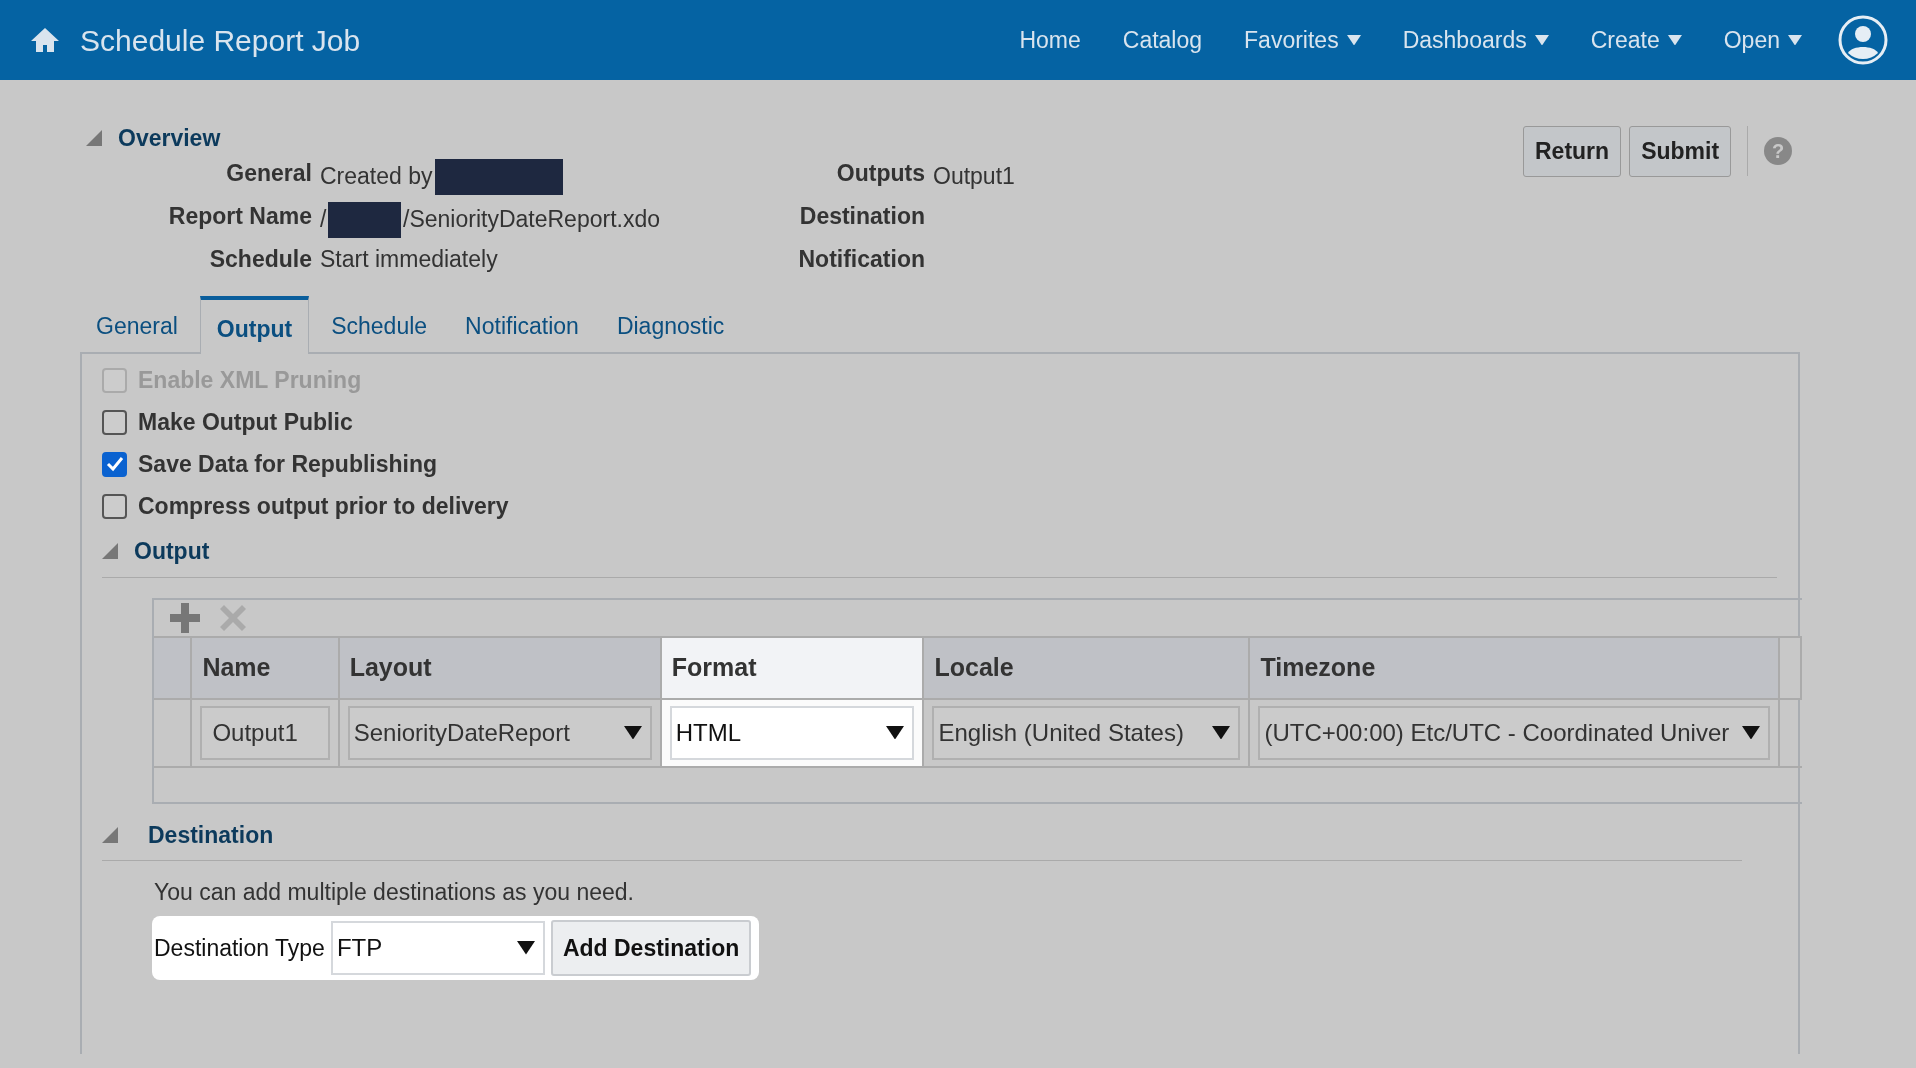 The width and height of the screenshot is (1916, 1068). Describe the element at coordinates (1086, 732) in the screenshot. I see `dropdown-select: English (United States)` at that location.